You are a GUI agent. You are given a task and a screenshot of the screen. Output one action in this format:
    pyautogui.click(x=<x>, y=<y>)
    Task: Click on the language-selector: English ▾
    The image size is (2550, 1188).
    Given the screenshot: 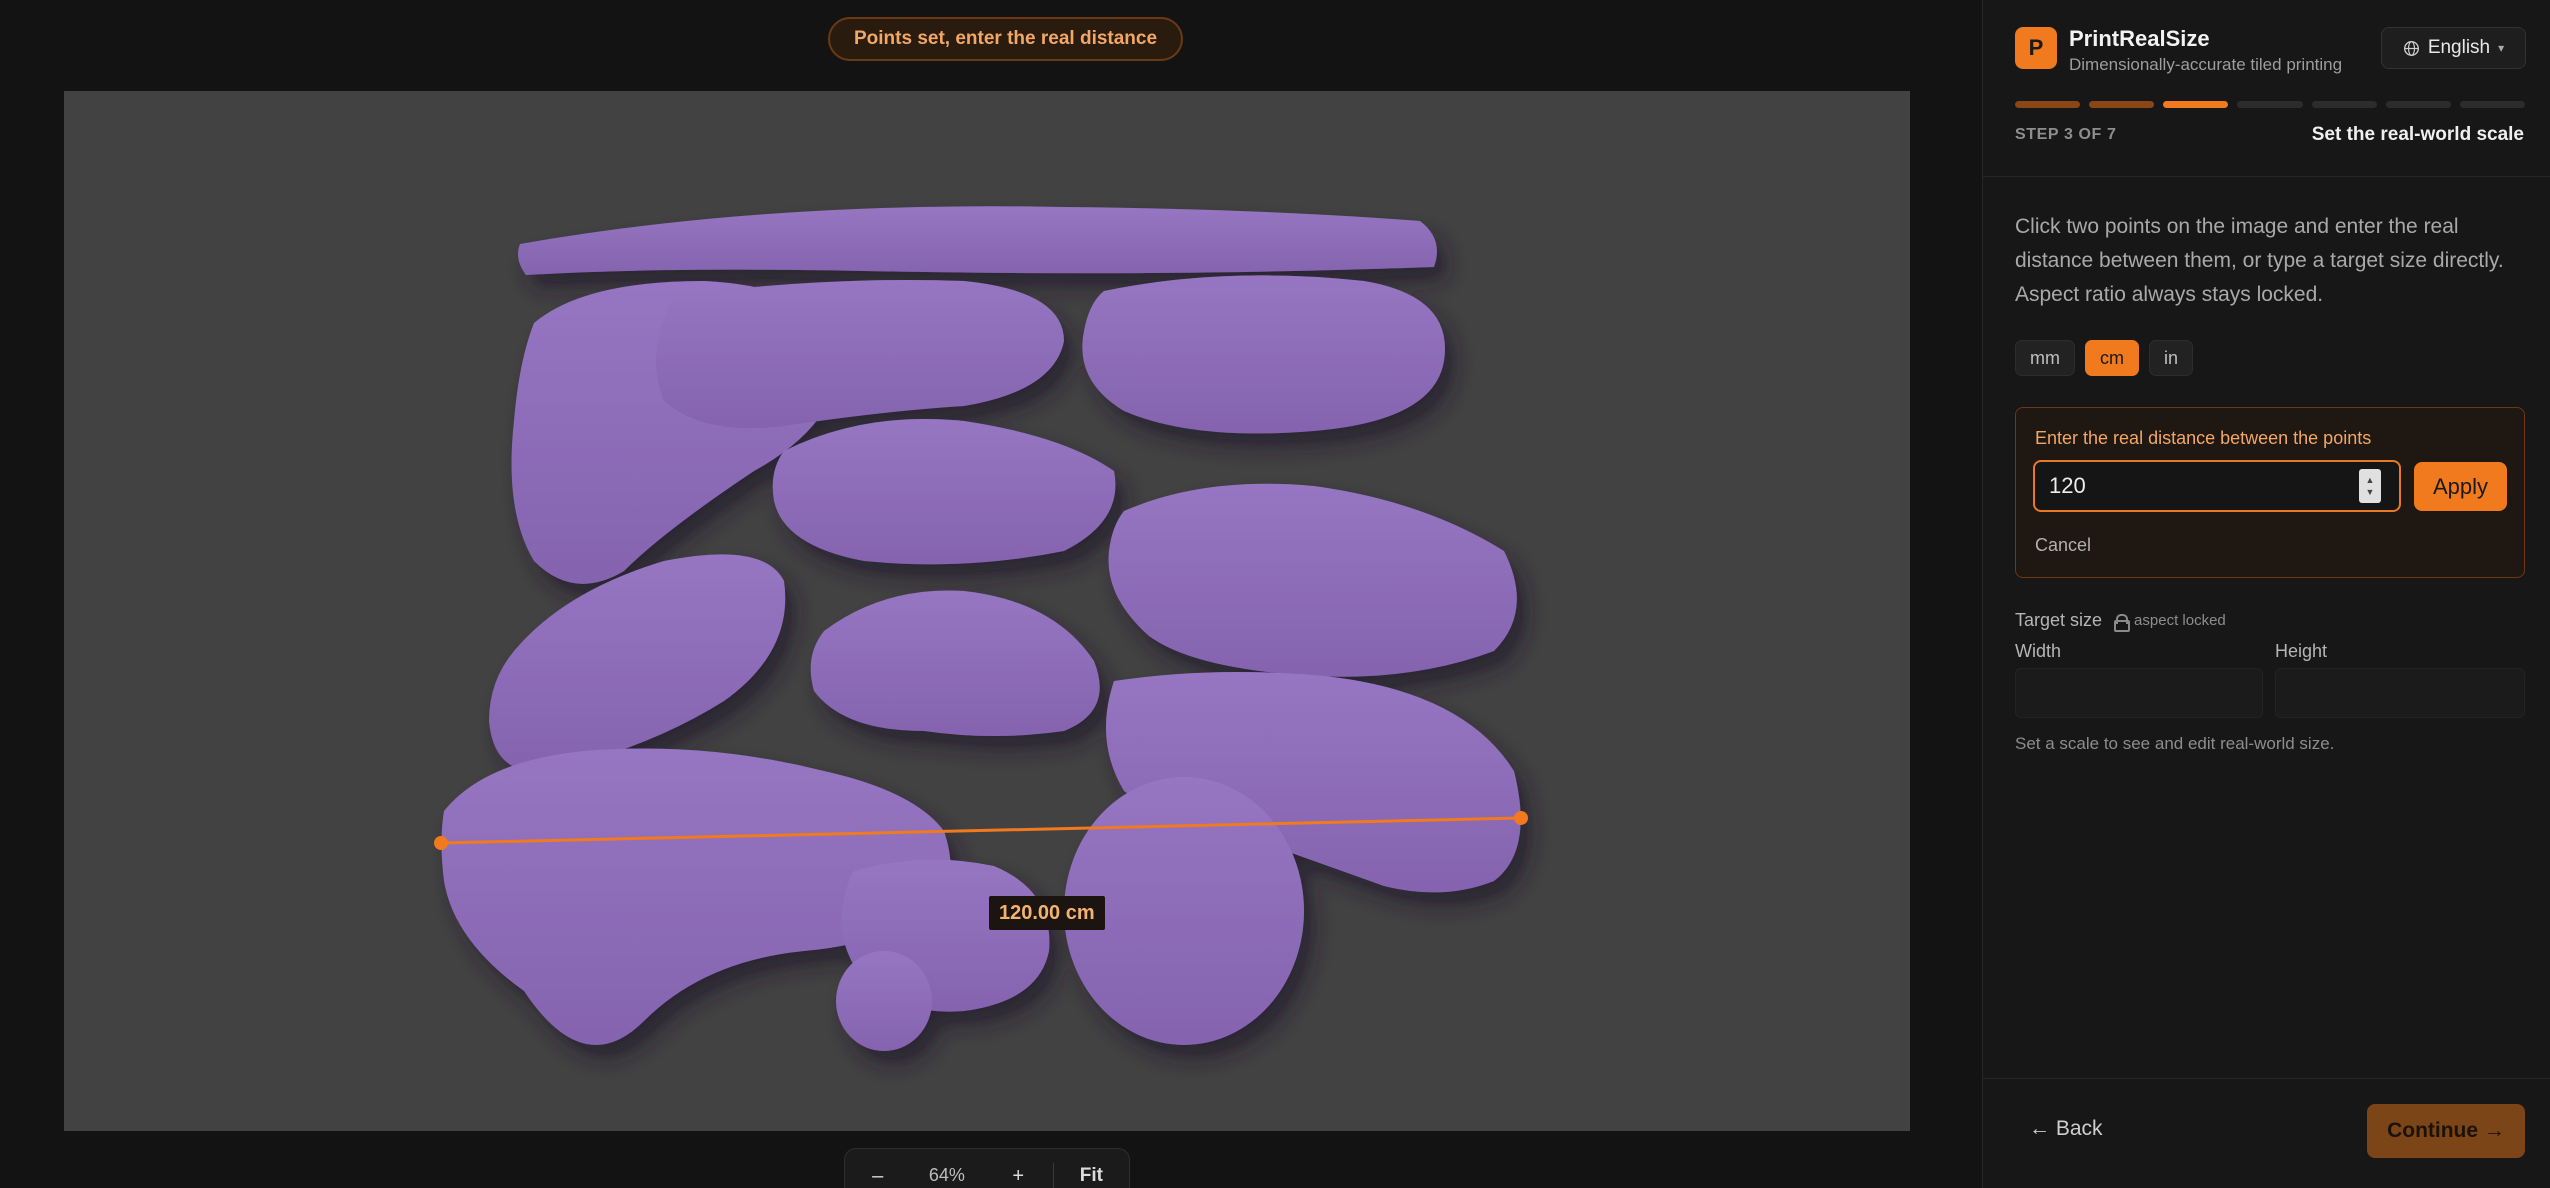 What is the action you would take?
    pyautogui.click(x=2453, y=48)
    